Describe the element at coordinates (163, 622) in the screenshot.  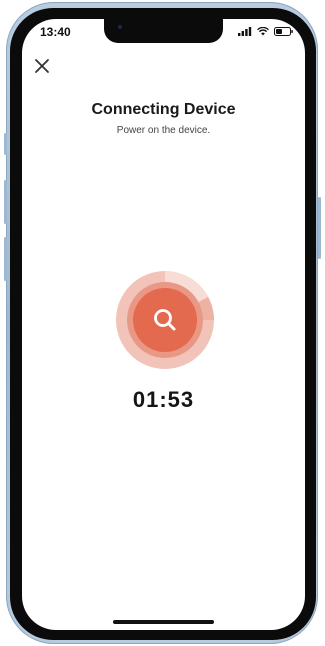
I see `home-indicator` at that location.